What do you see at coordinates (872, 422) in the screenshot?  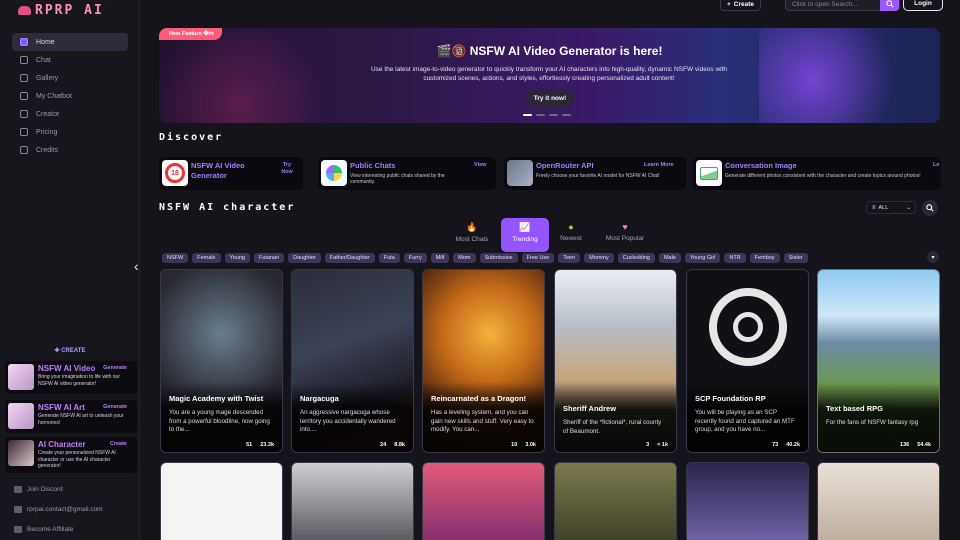 I see `character-desc: For the fans of NSFW fantasy rpg` at bounding box center [872, 422].